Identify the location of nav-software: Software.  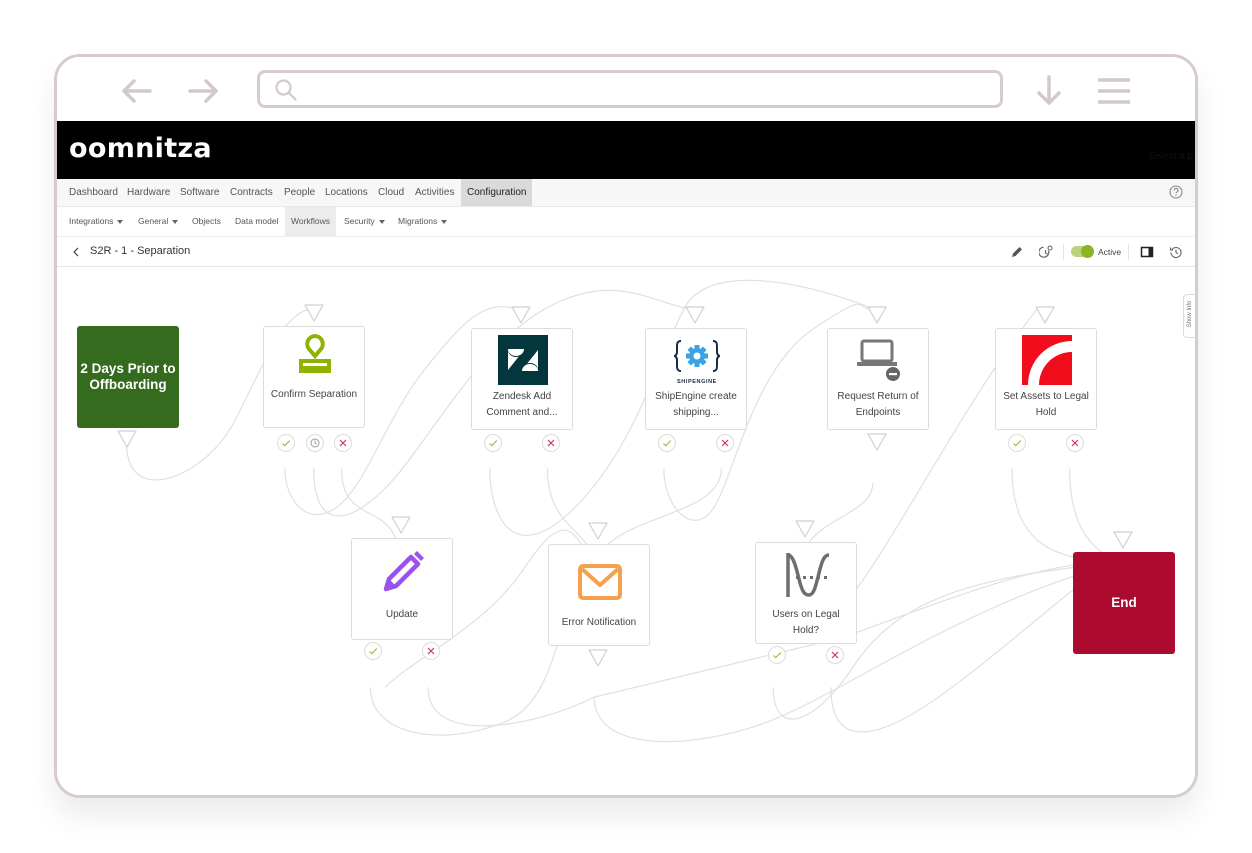
(199, 192).